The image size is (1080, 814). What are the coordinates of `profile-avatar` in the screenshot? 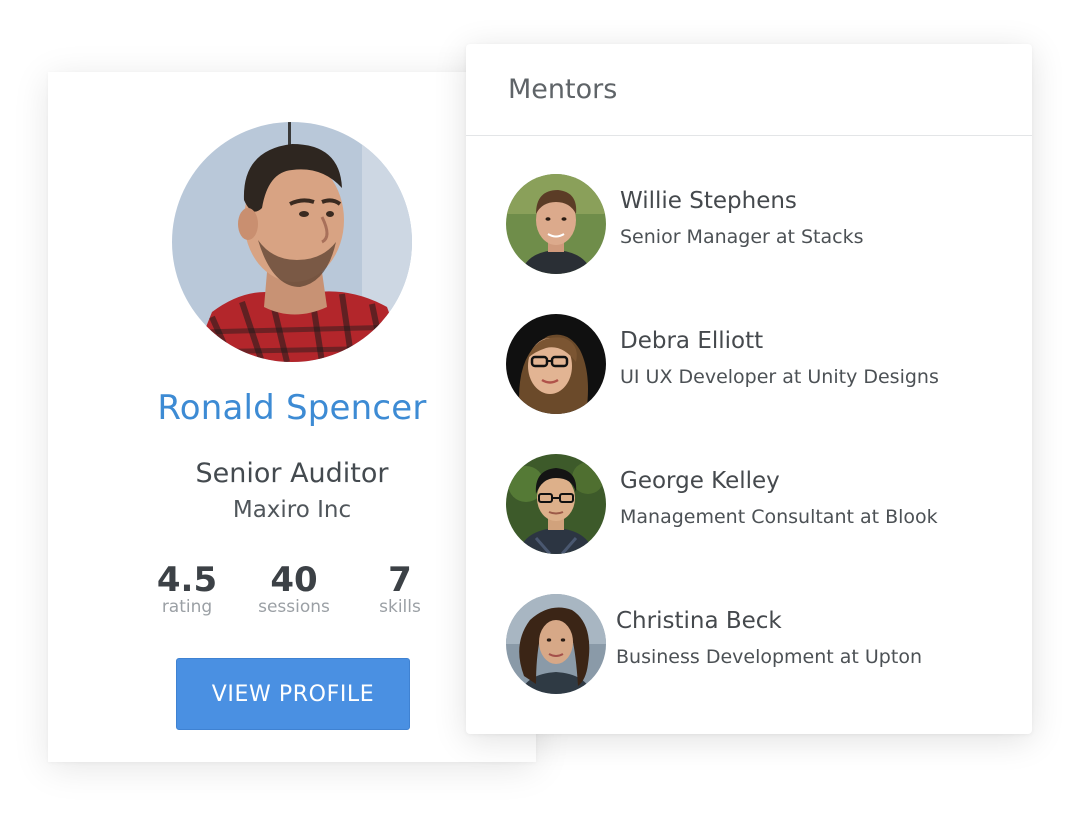 It's located at (292, 242).